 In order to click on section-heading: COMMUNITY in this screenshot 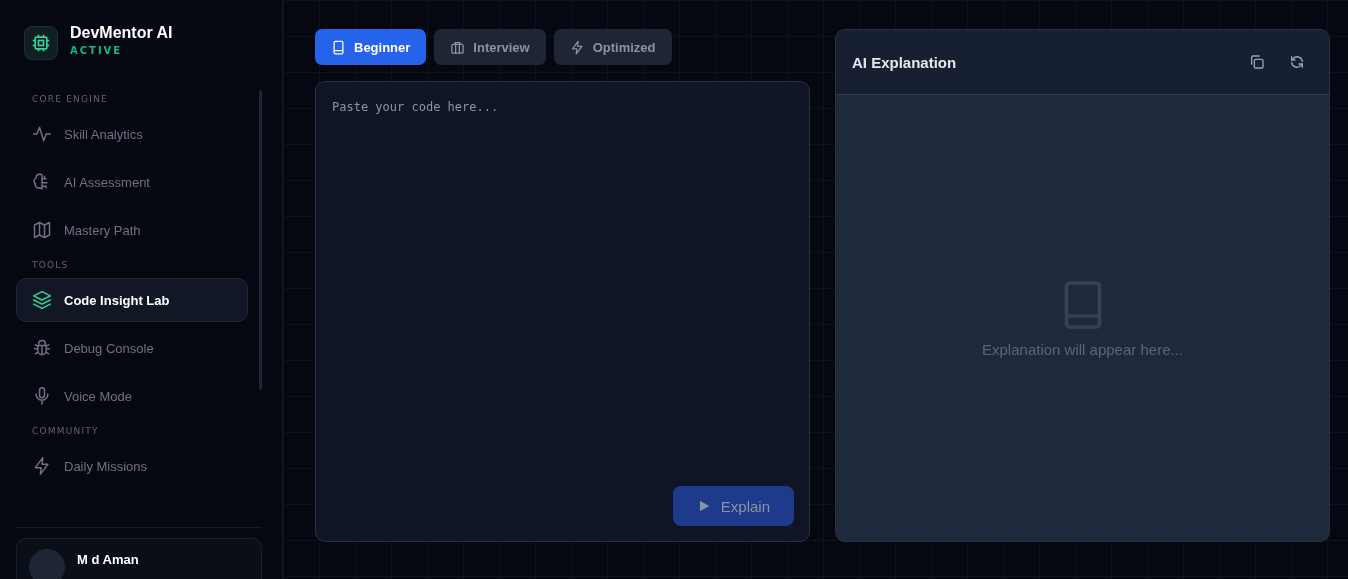, I will do `click(65, 431)`.